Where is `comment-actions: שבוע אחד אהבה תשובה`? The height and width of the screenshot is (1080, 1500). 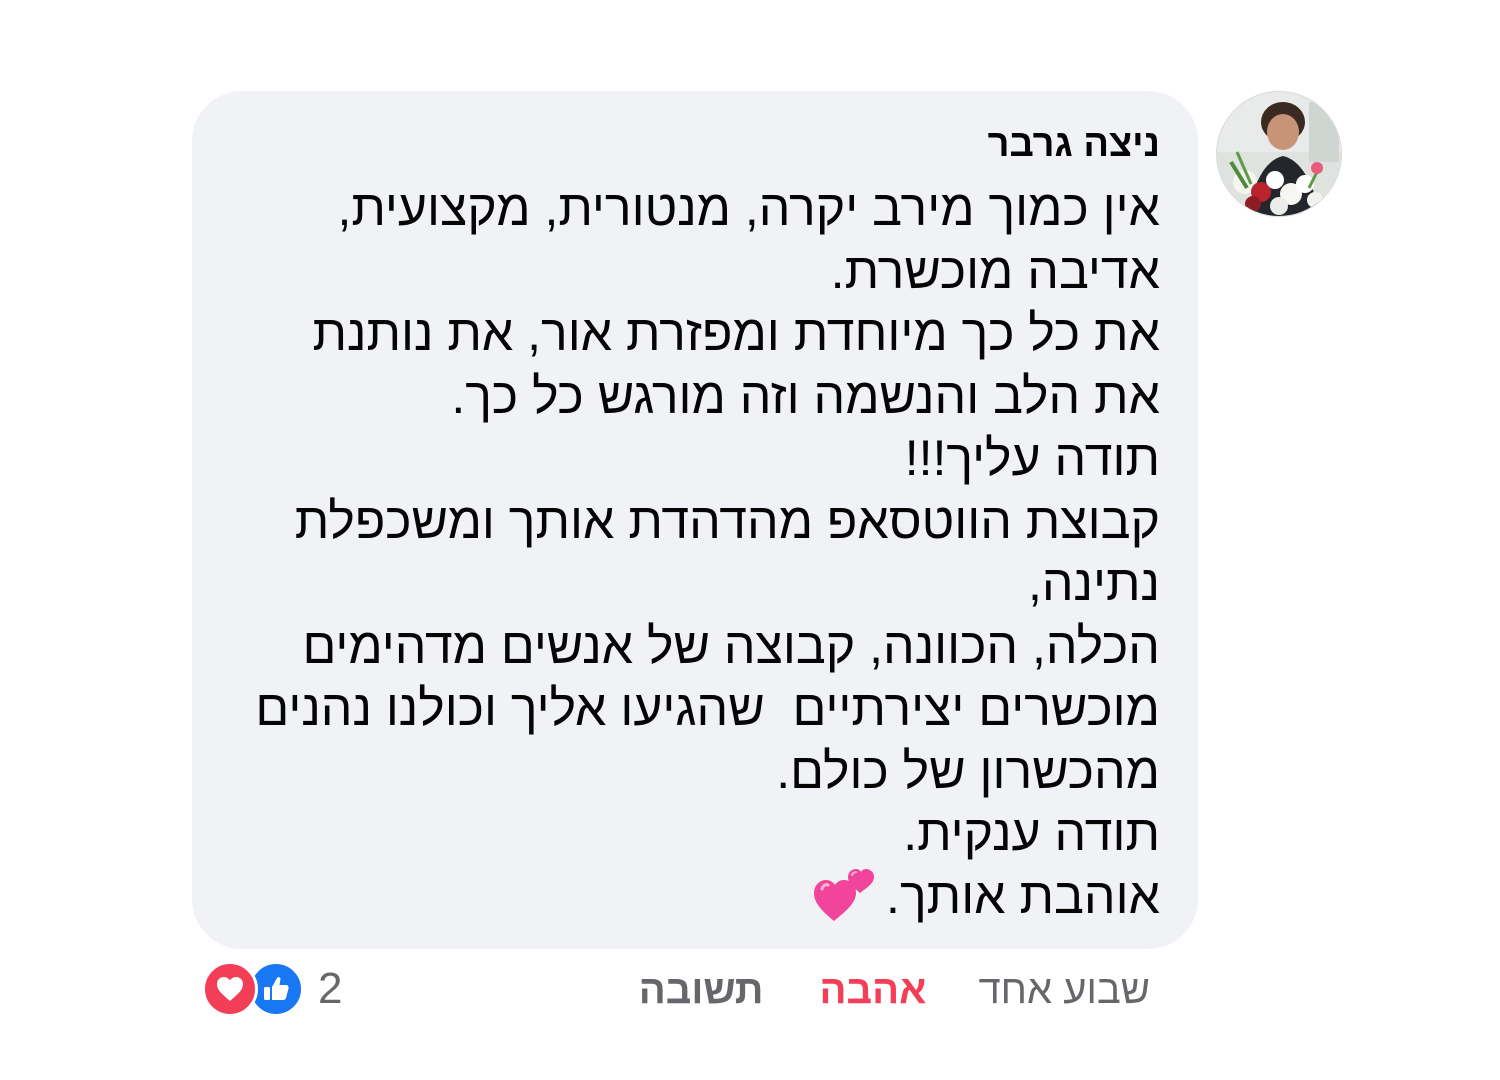
comment-actions: שבוע אחד אהבה תשובה is located at coordinates (894, 990).